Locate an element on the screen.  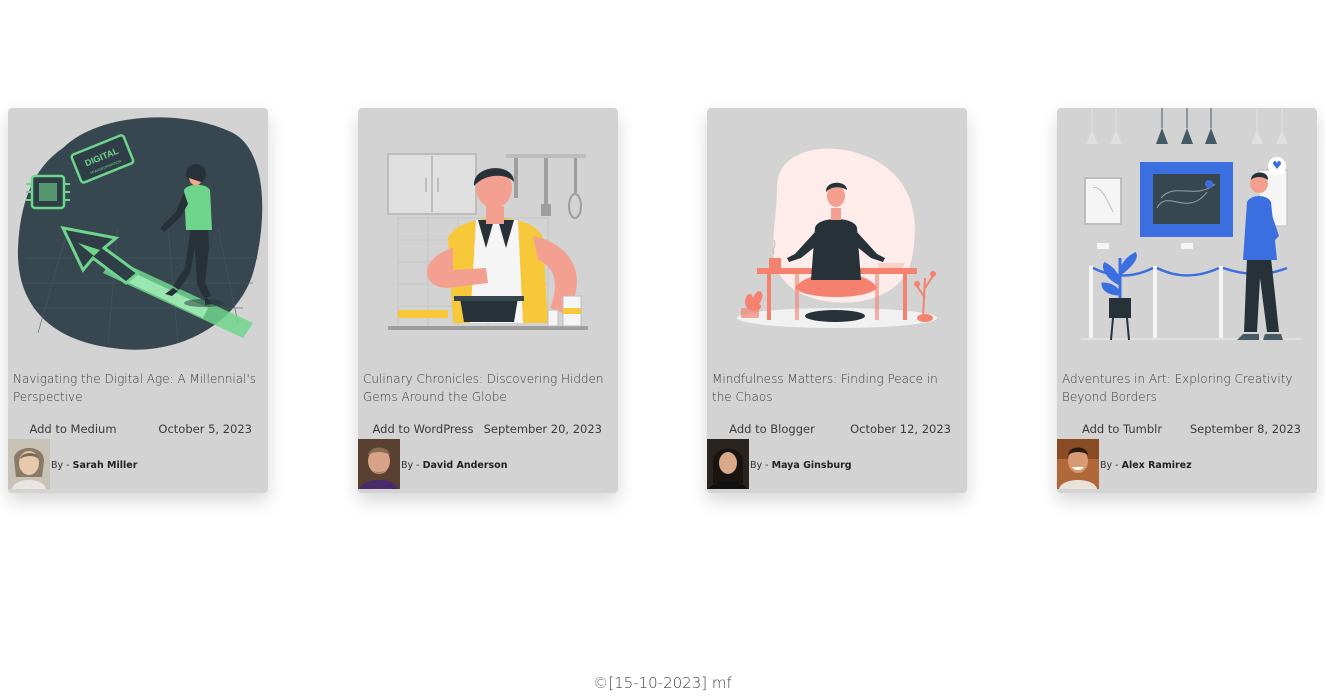
card-illustration-art-gallery is located at coordinates (1187, 237).